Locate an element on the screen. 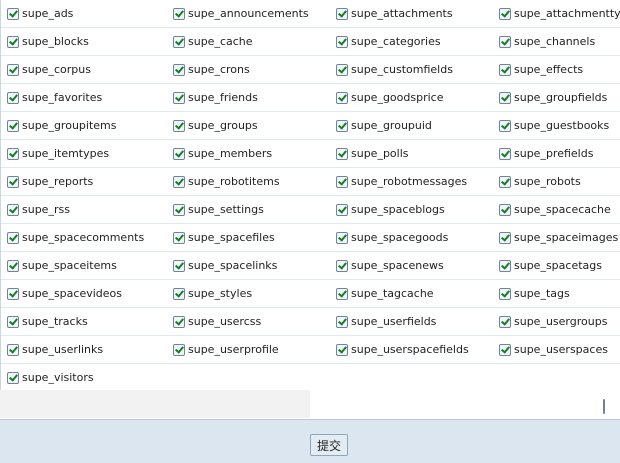 The image size is (620, 463). table-checkbox-item: supe_spaceitems is located at coordinates (62, 266).